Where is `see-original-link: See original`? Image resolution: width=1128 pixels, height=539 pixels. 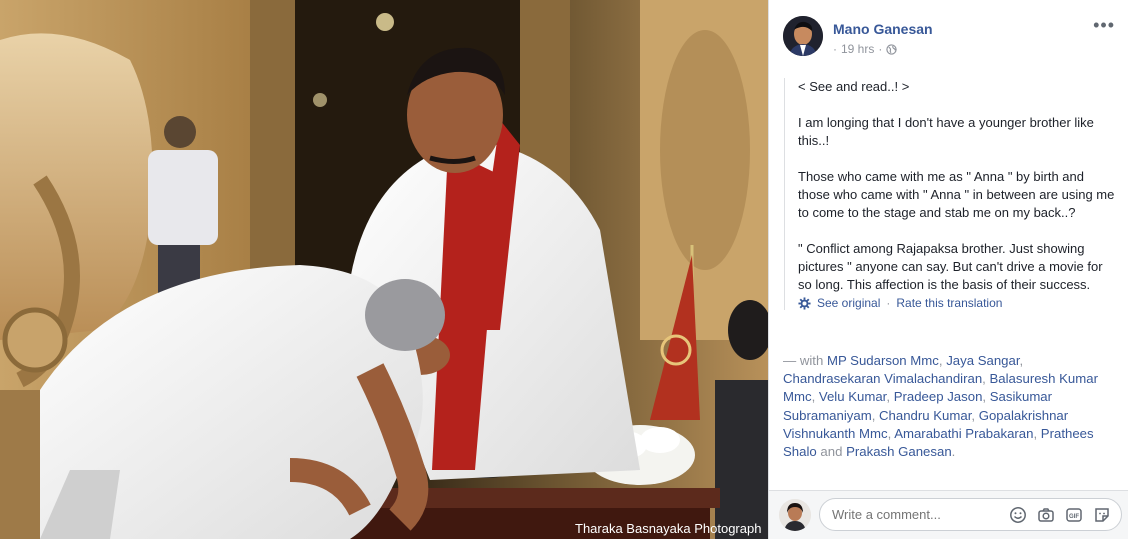
see-original-link: See original is located at coordinates (848, 303).